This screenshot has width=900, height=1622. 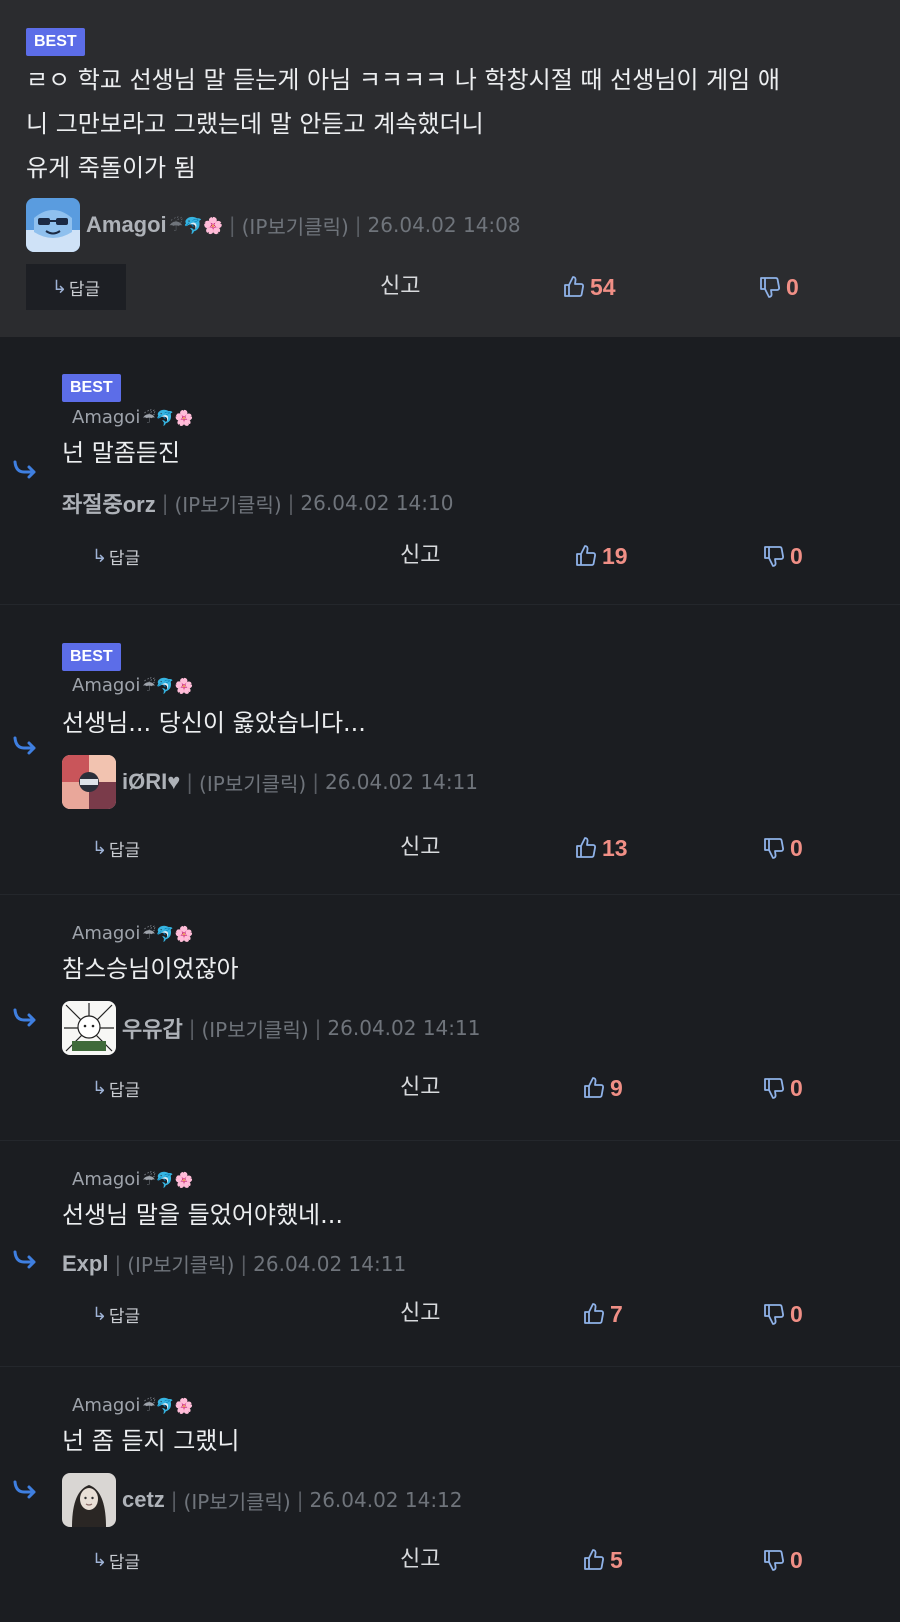 What do you see at coordinates (109, 503) in the screenshot?
I see `author-name: 좌절중orz` at bounding box center [109, 503].